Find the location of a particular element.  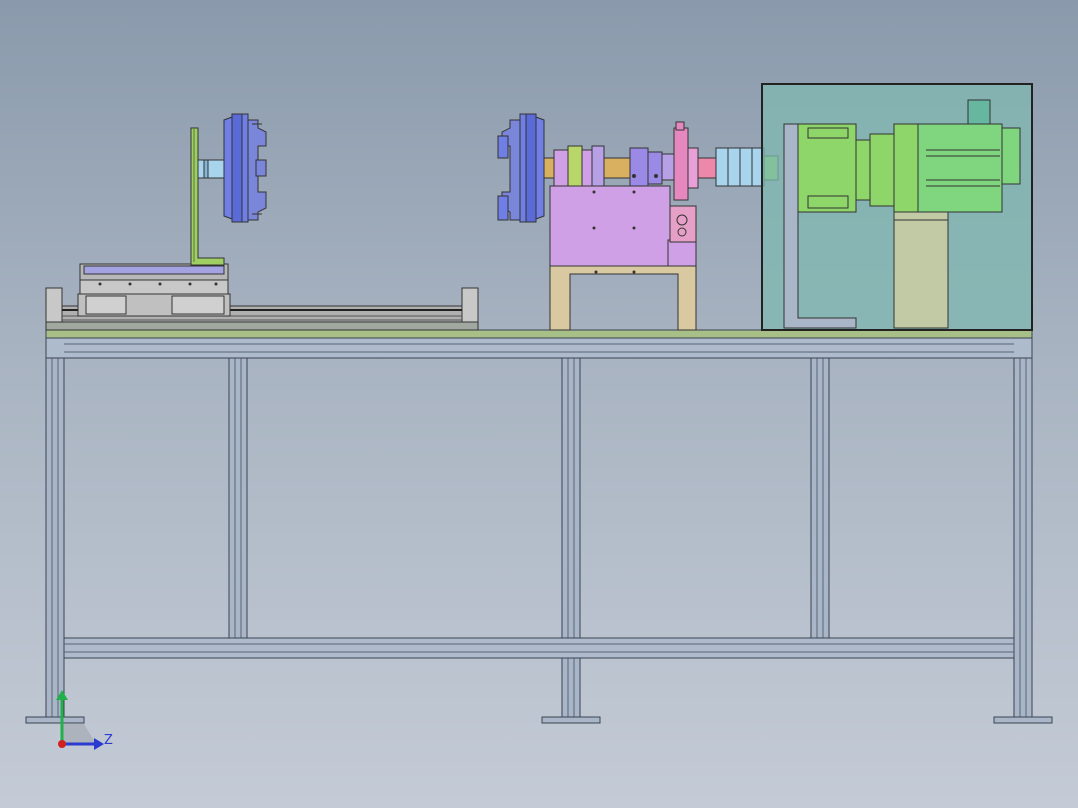

motor-encoder-cap is located at coordinates (1011, 156).